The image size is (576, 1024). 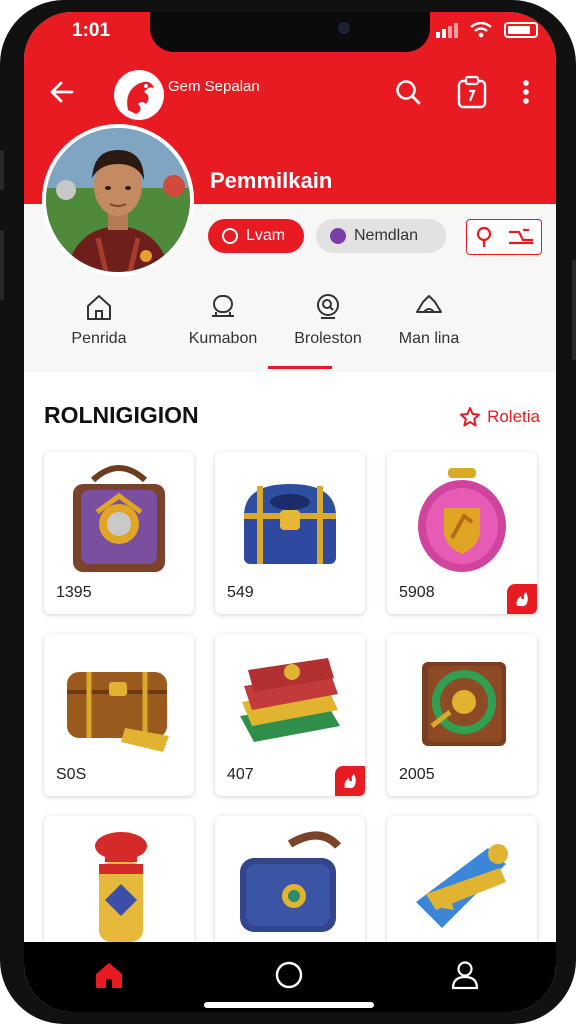 What do you see at coordinates (464, 704) in the screenshot?
I see `green-tome-image` at bounding box center [464, 704].